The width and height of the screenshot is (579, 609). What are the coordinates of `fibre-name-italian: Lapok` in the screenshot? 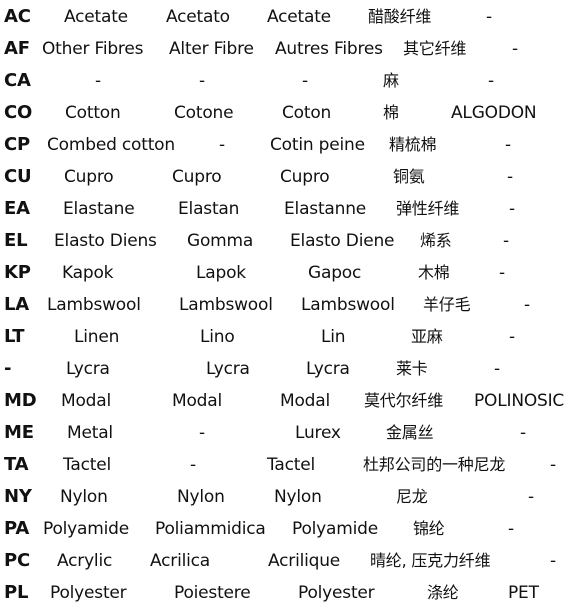 It's located at (221, 273).